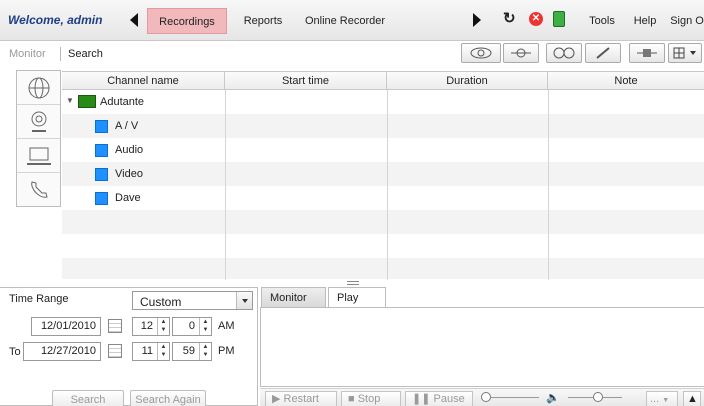 This screenshot has width=704, height=406. What do you see at coordinates (27, 54) in the screenshot?
I see `subtab-monitor: Monitor` at bounding box center [27, 54].